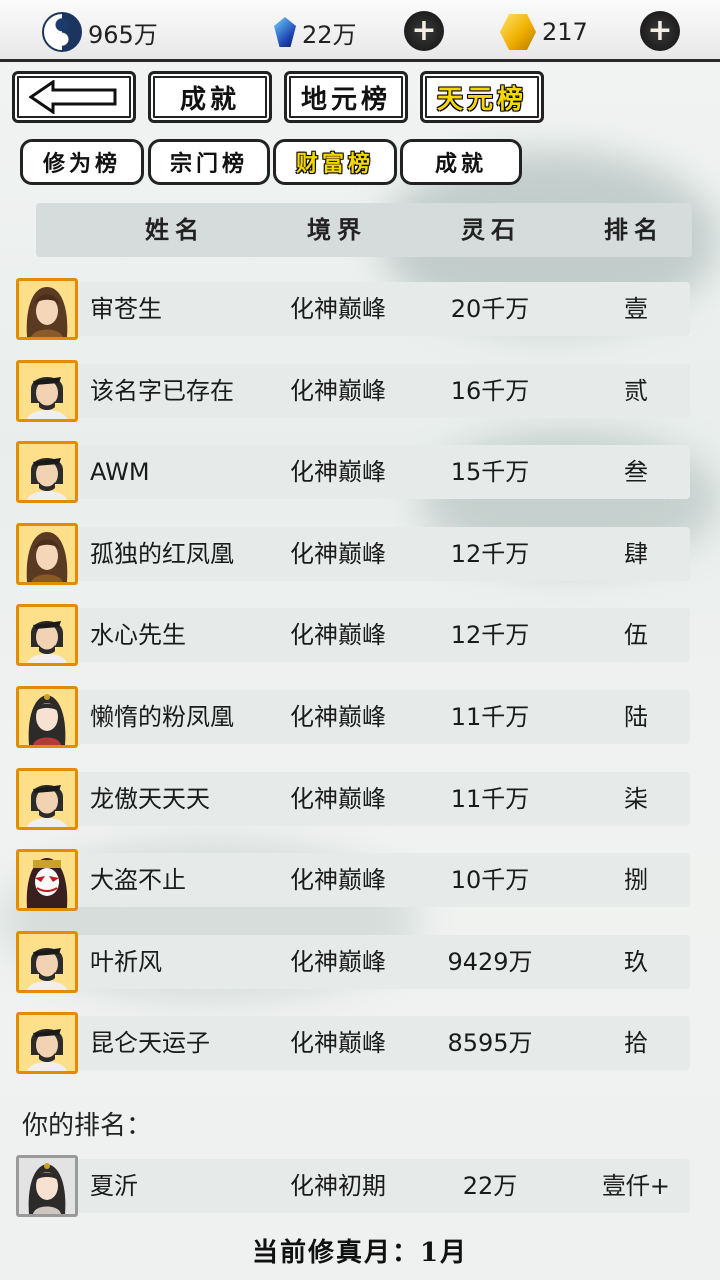  I want to click on table-row: 审苍生 化神巅峰 20千万 壹, so click(353, 310).